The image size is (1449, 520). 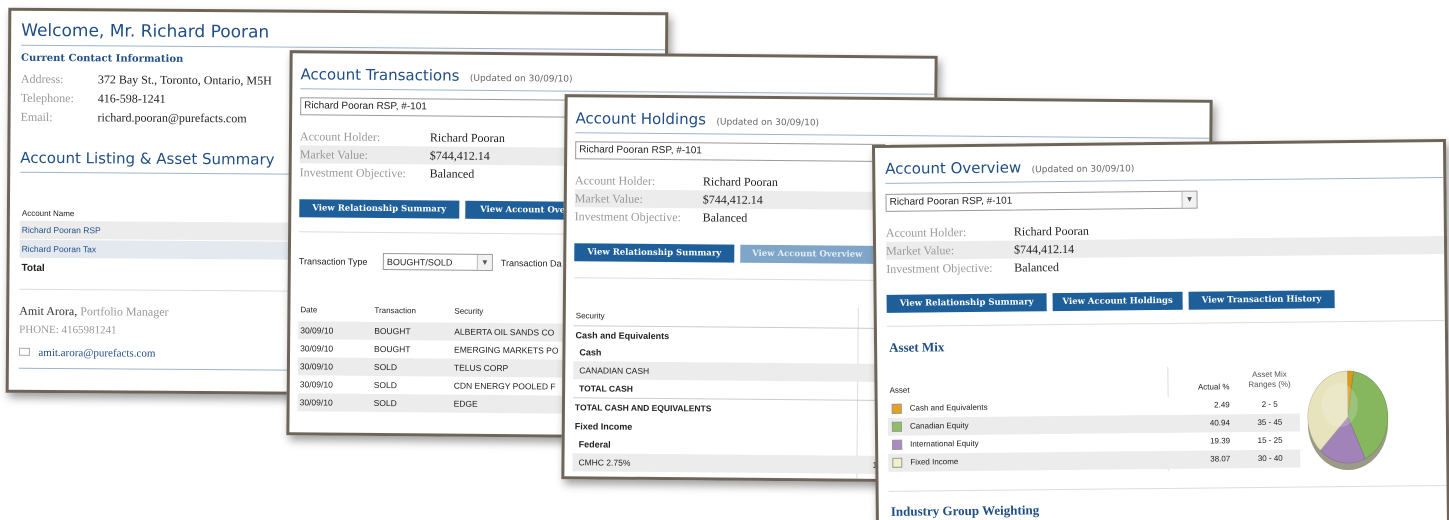 What do you see at coordinates (948, 407) in the screenshot?
I see `asset-name: Cash and Equivalents` at bounding box center [948, 407].